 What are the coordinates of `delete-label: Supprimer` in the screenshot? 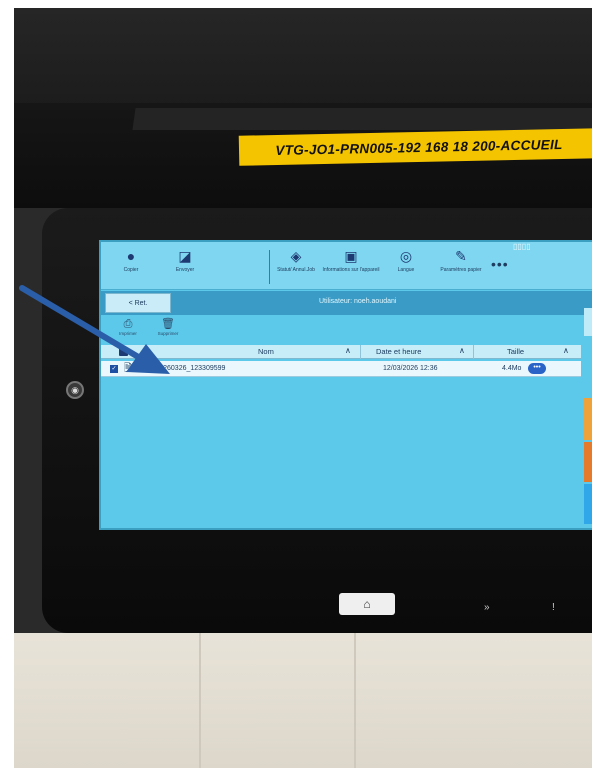 It's located at (168, 333).